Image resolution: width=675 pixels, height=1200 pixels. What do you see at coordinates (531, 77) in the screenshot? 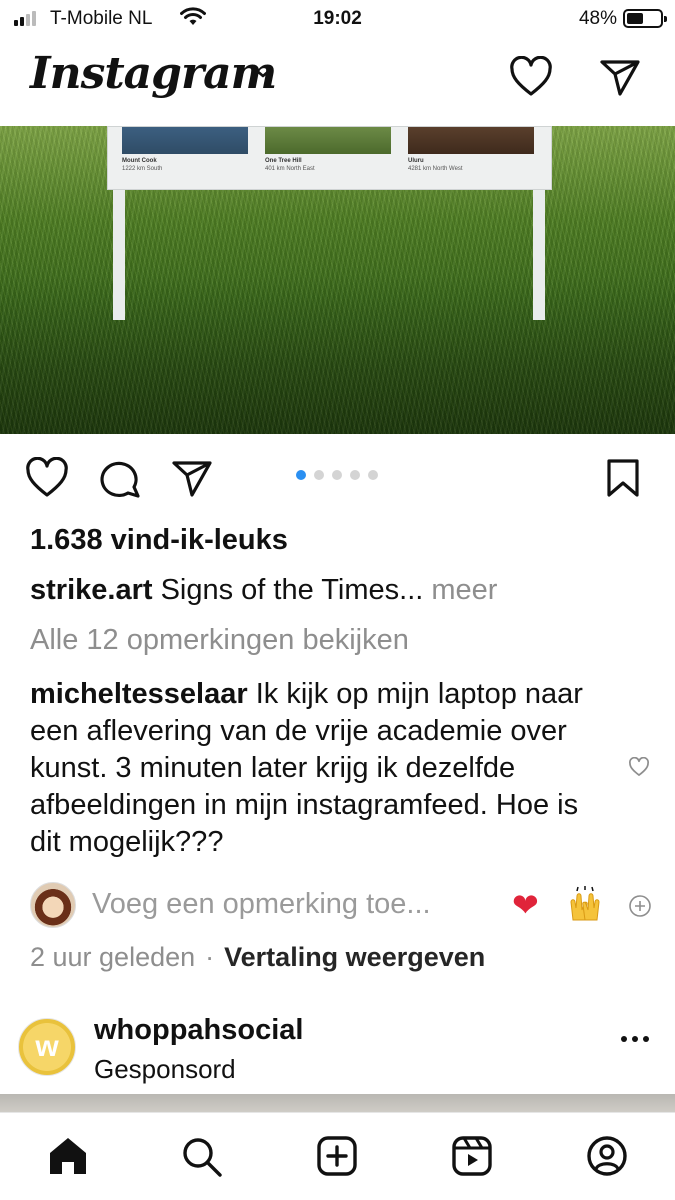
I see `heart-icon` at bounding box center [531, 77].